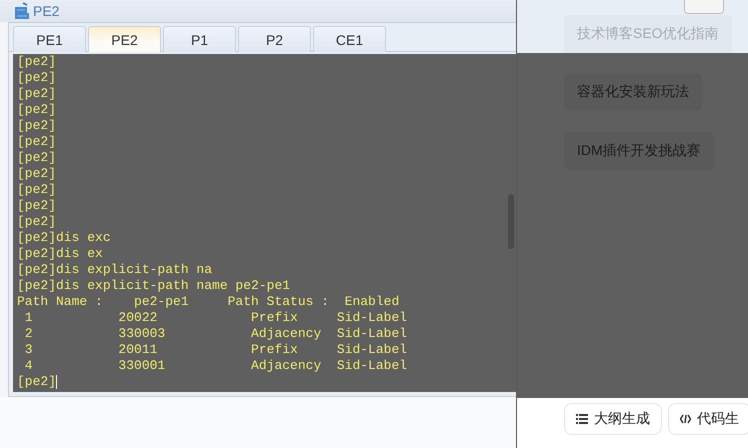 Image resolution: width=748 pixels, height=448 pixels. What do you see at coordinates (60, 254) in the screenshot?
I see `terminal-line: [pe2]dis ex` at bounding box center [60, 254].